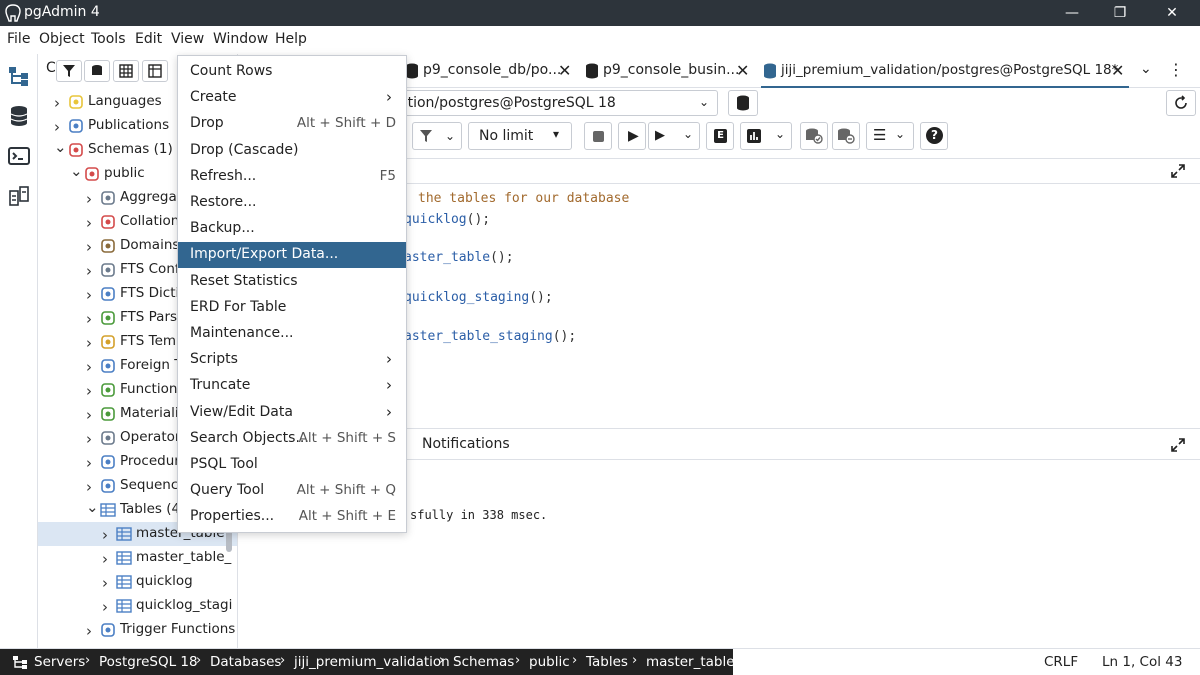 Image resolution: width=1200 pixels, height=675 pixels. I want to click on tree-node: › Trigger Functions, so click(137, 630).